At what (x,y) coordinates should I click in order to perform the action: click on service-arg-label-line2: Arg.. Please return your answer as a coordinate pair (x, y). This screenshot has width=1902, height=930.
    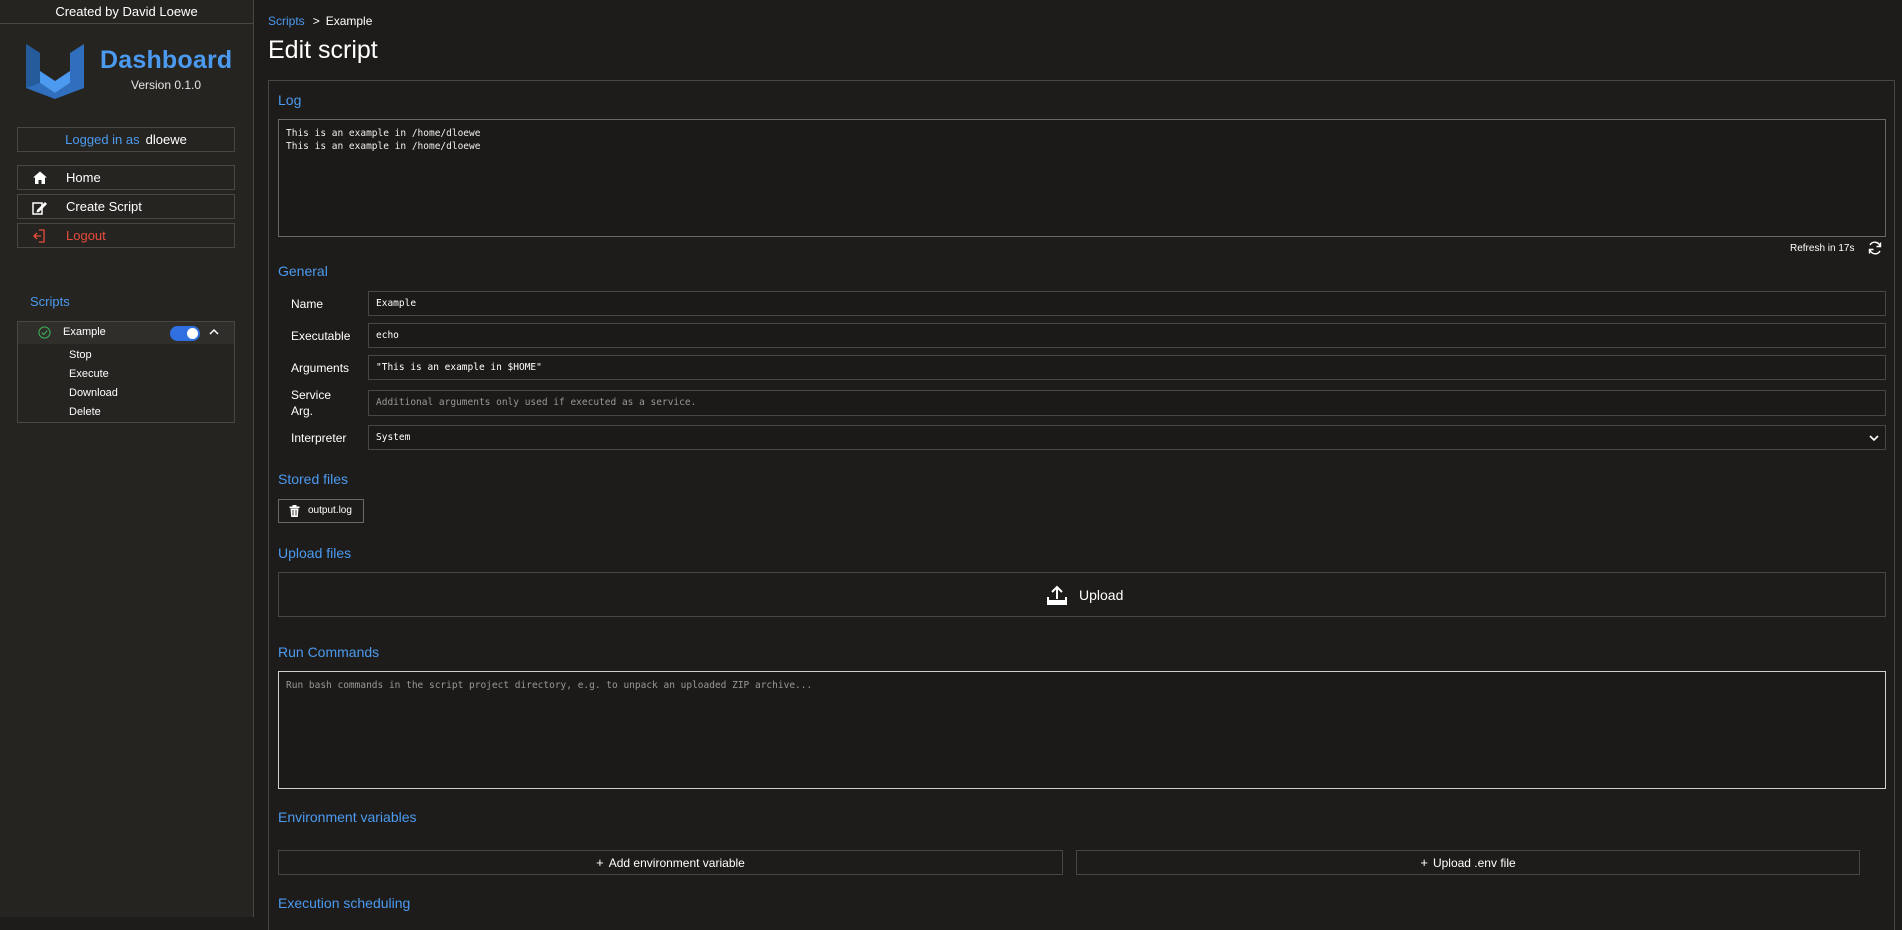
    Looking at the image, I should click on (302, 411).